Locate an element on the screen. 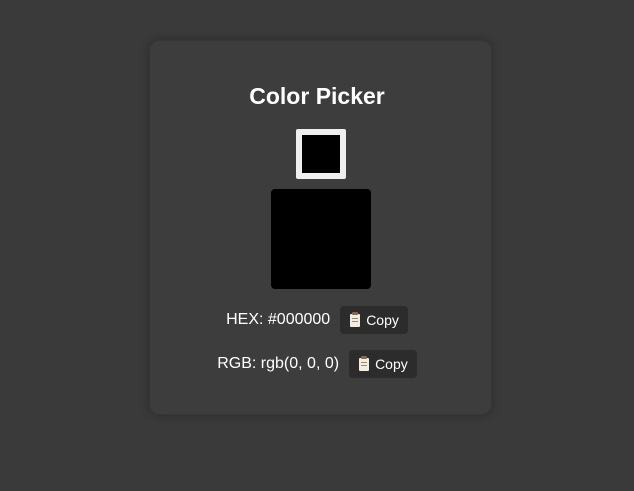  copy-rgb-label: Copy is located at coordinates (391, 364).